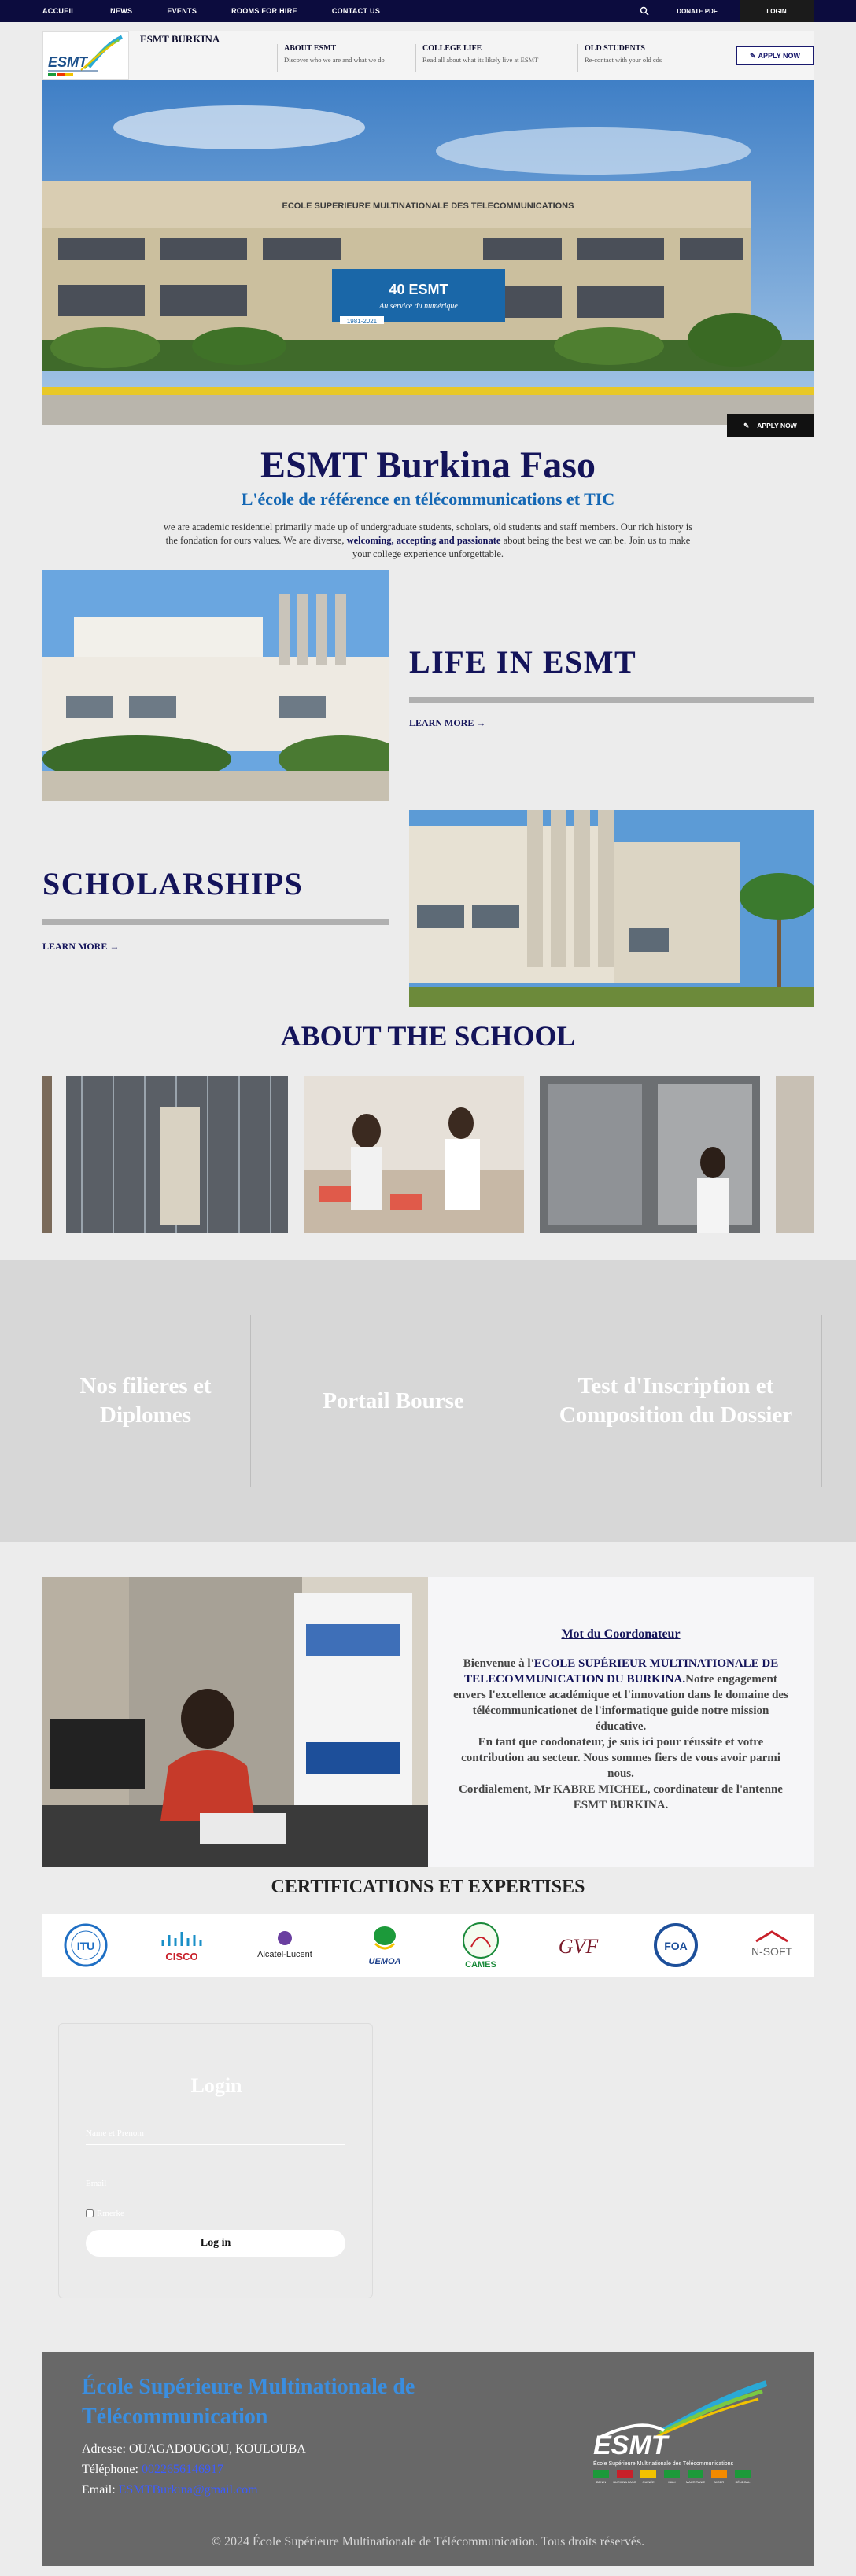 This screenshot has width=856, height=2576. Describe the element at coordinates (110, 2213) in the screenshot. I see `remember-label: Rmerke` at that location.